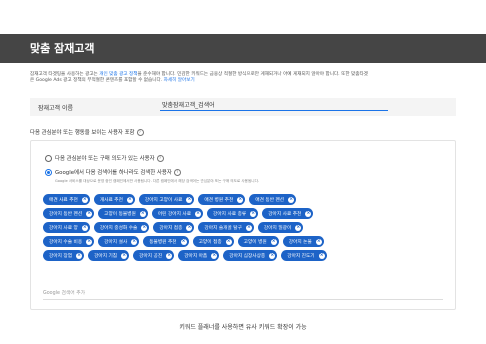 Image resolution: width=486 pixels, height=344 pixels. Describe the element at coordinates (300, 242) in the screenshot. I see `keyword-chip-label: 강아지 논물` at that location.